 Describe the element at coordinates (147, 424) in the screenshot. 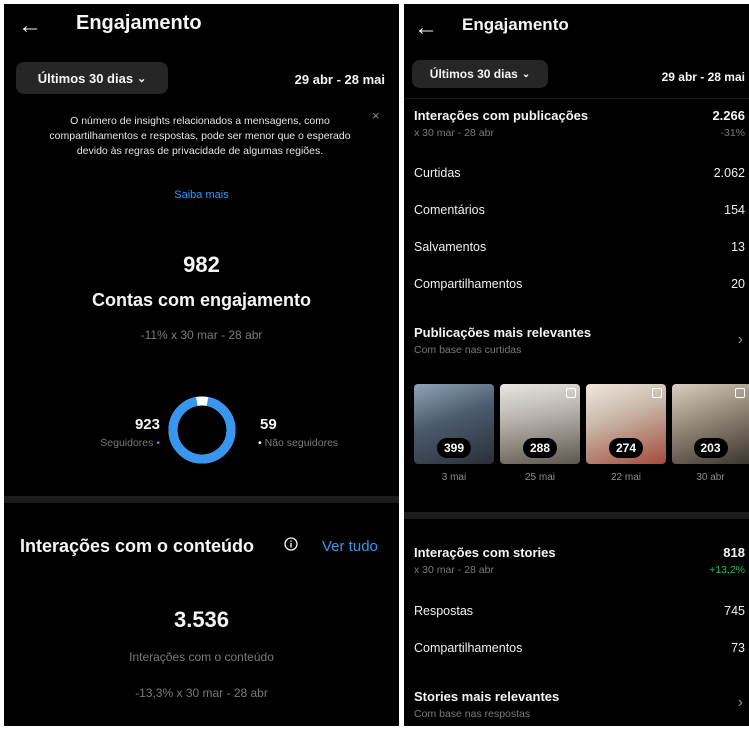

I see `followers-value: 923` at that location.